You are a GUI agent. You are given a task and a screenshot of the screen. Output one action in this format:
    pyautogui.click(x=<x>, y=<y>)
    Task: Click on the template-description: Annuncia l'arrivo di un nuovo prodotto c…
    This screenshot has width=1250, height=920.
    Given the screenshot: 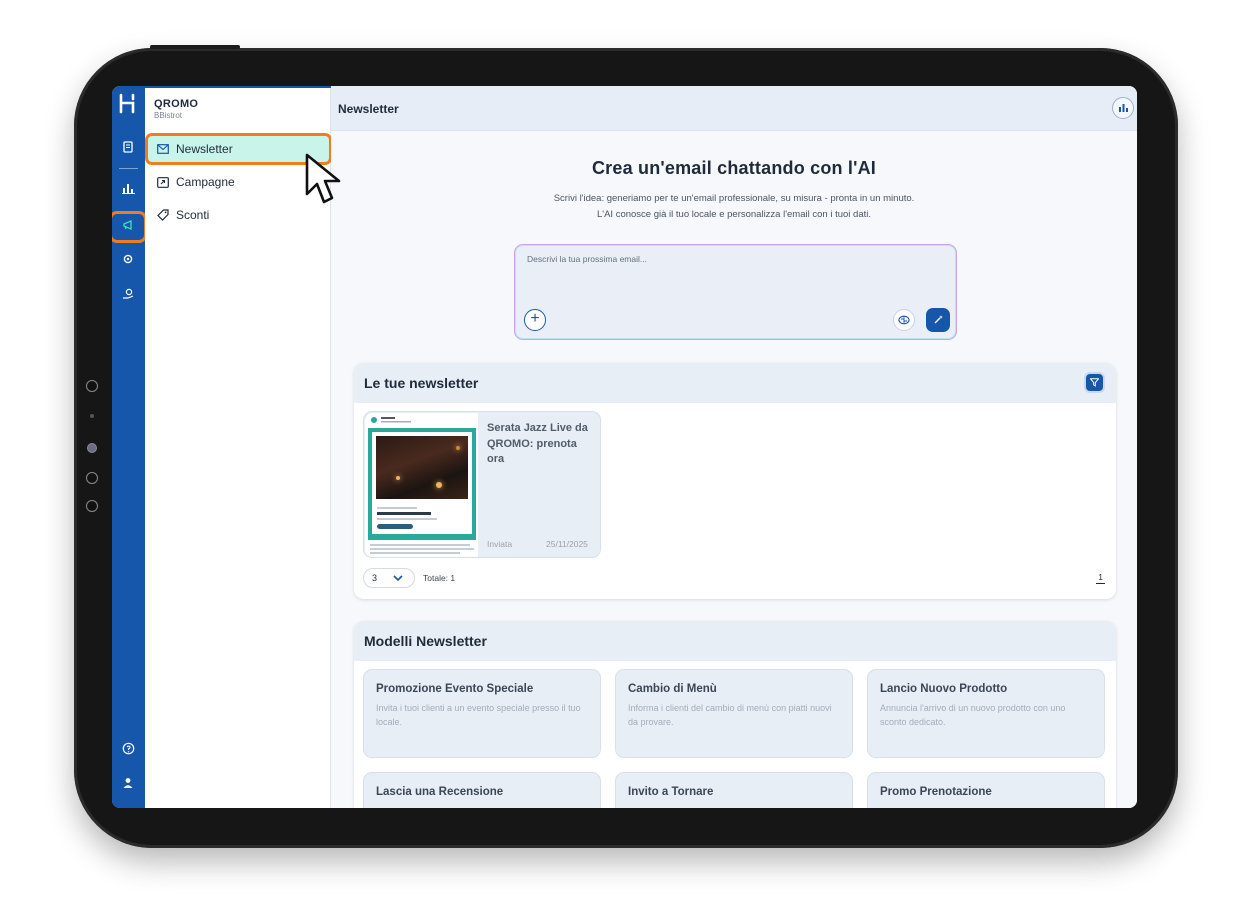 What is the action you would take?
    pyautogui.click(x=973, y=715)
    